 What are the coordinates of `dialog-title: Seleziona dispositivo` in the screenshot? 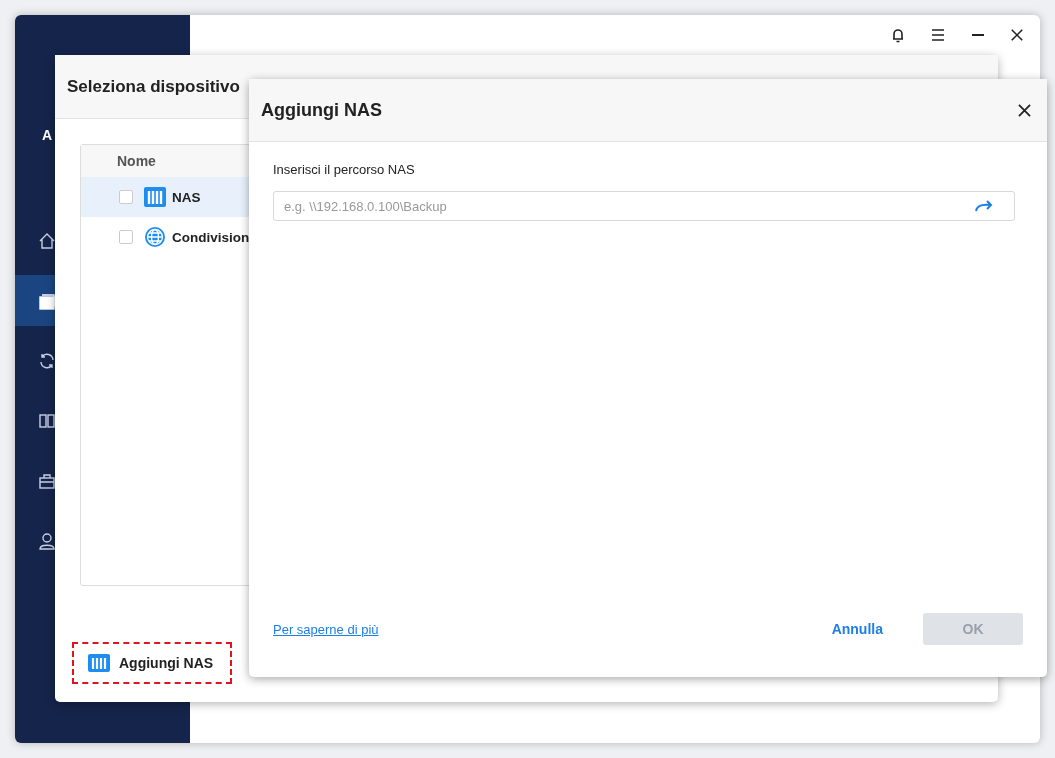 It's located at (153, 86).